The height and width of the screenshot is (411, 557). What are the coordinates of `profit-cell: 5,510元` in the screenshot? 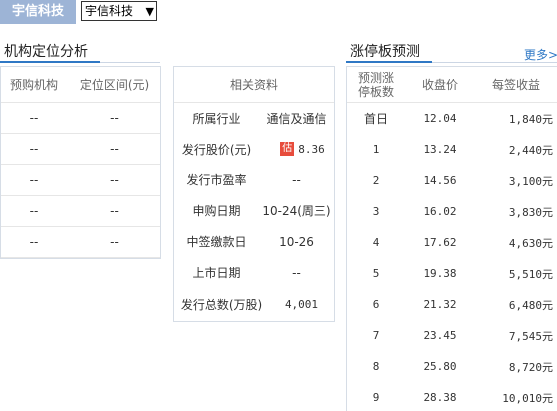 It's located at (530, 274).